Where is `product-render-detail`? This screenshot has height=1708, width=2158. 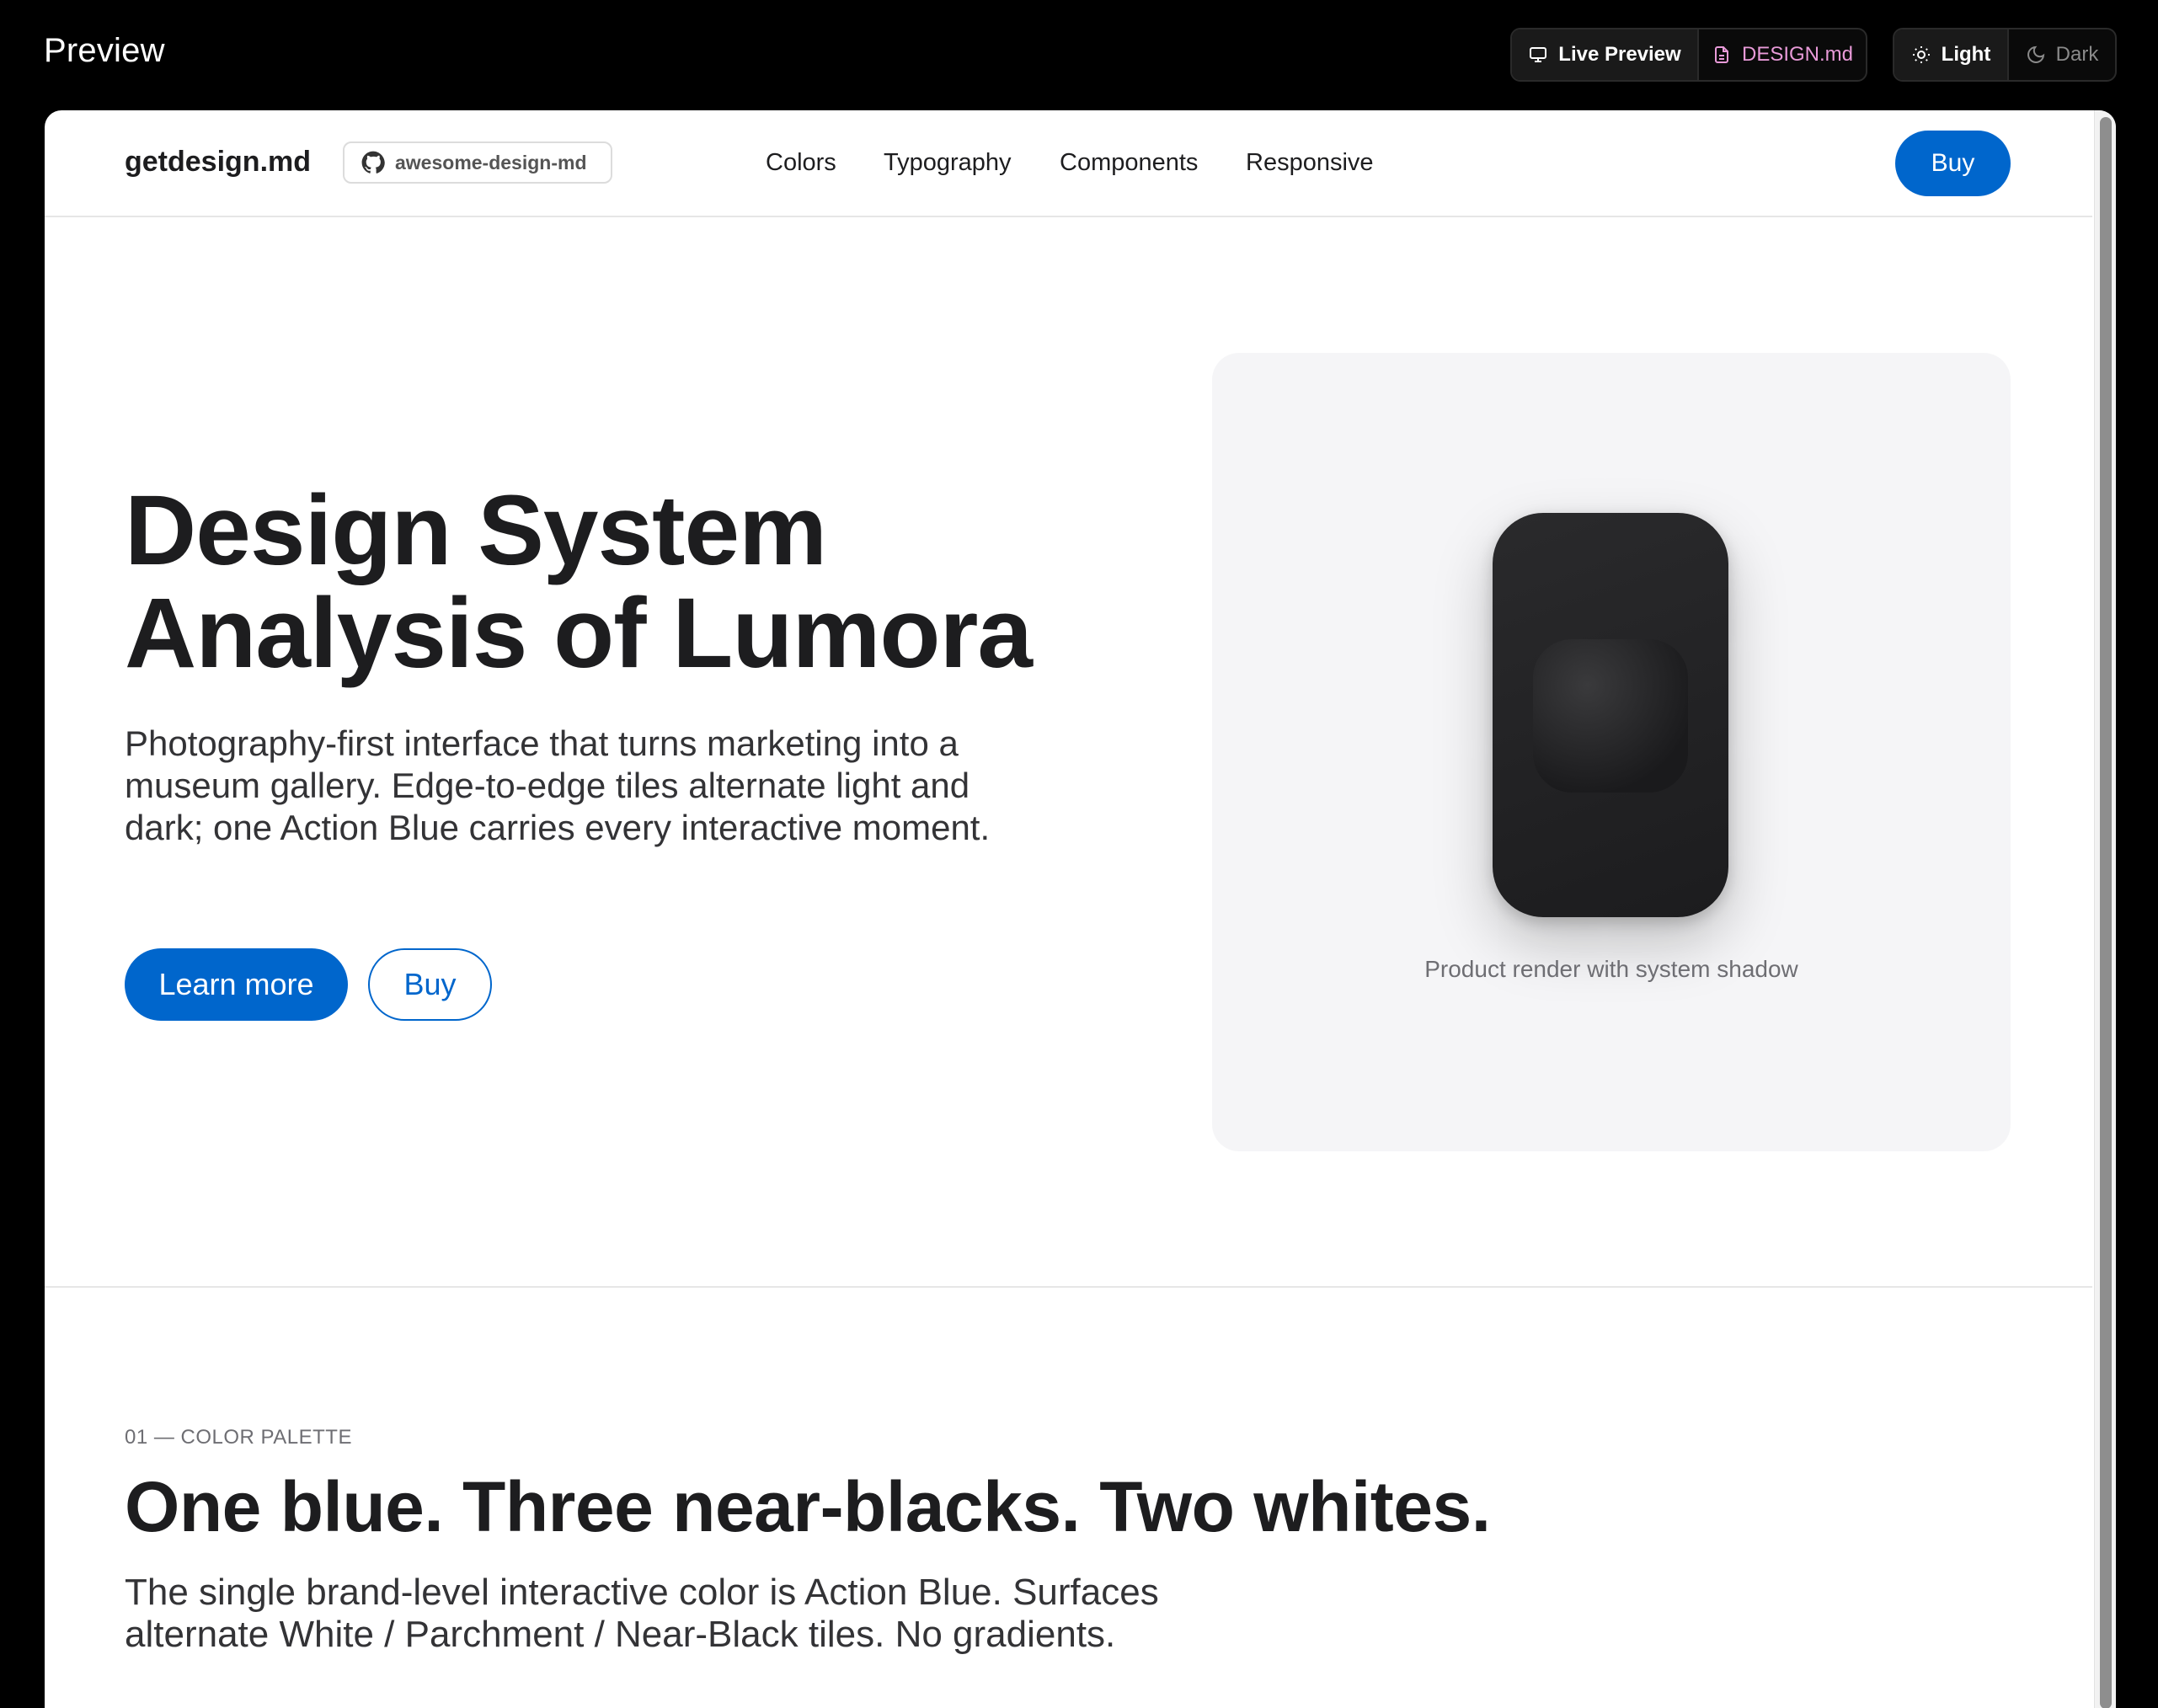
product-render-detail is located at coordinates (1611, 716).